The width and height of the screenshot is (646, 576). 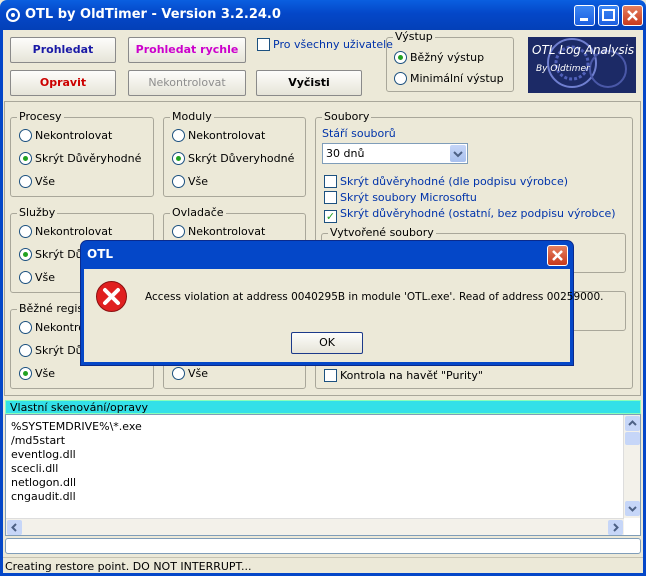 I want to click on sluzby-vse-radio: Vše, so click(x=37, y=277).